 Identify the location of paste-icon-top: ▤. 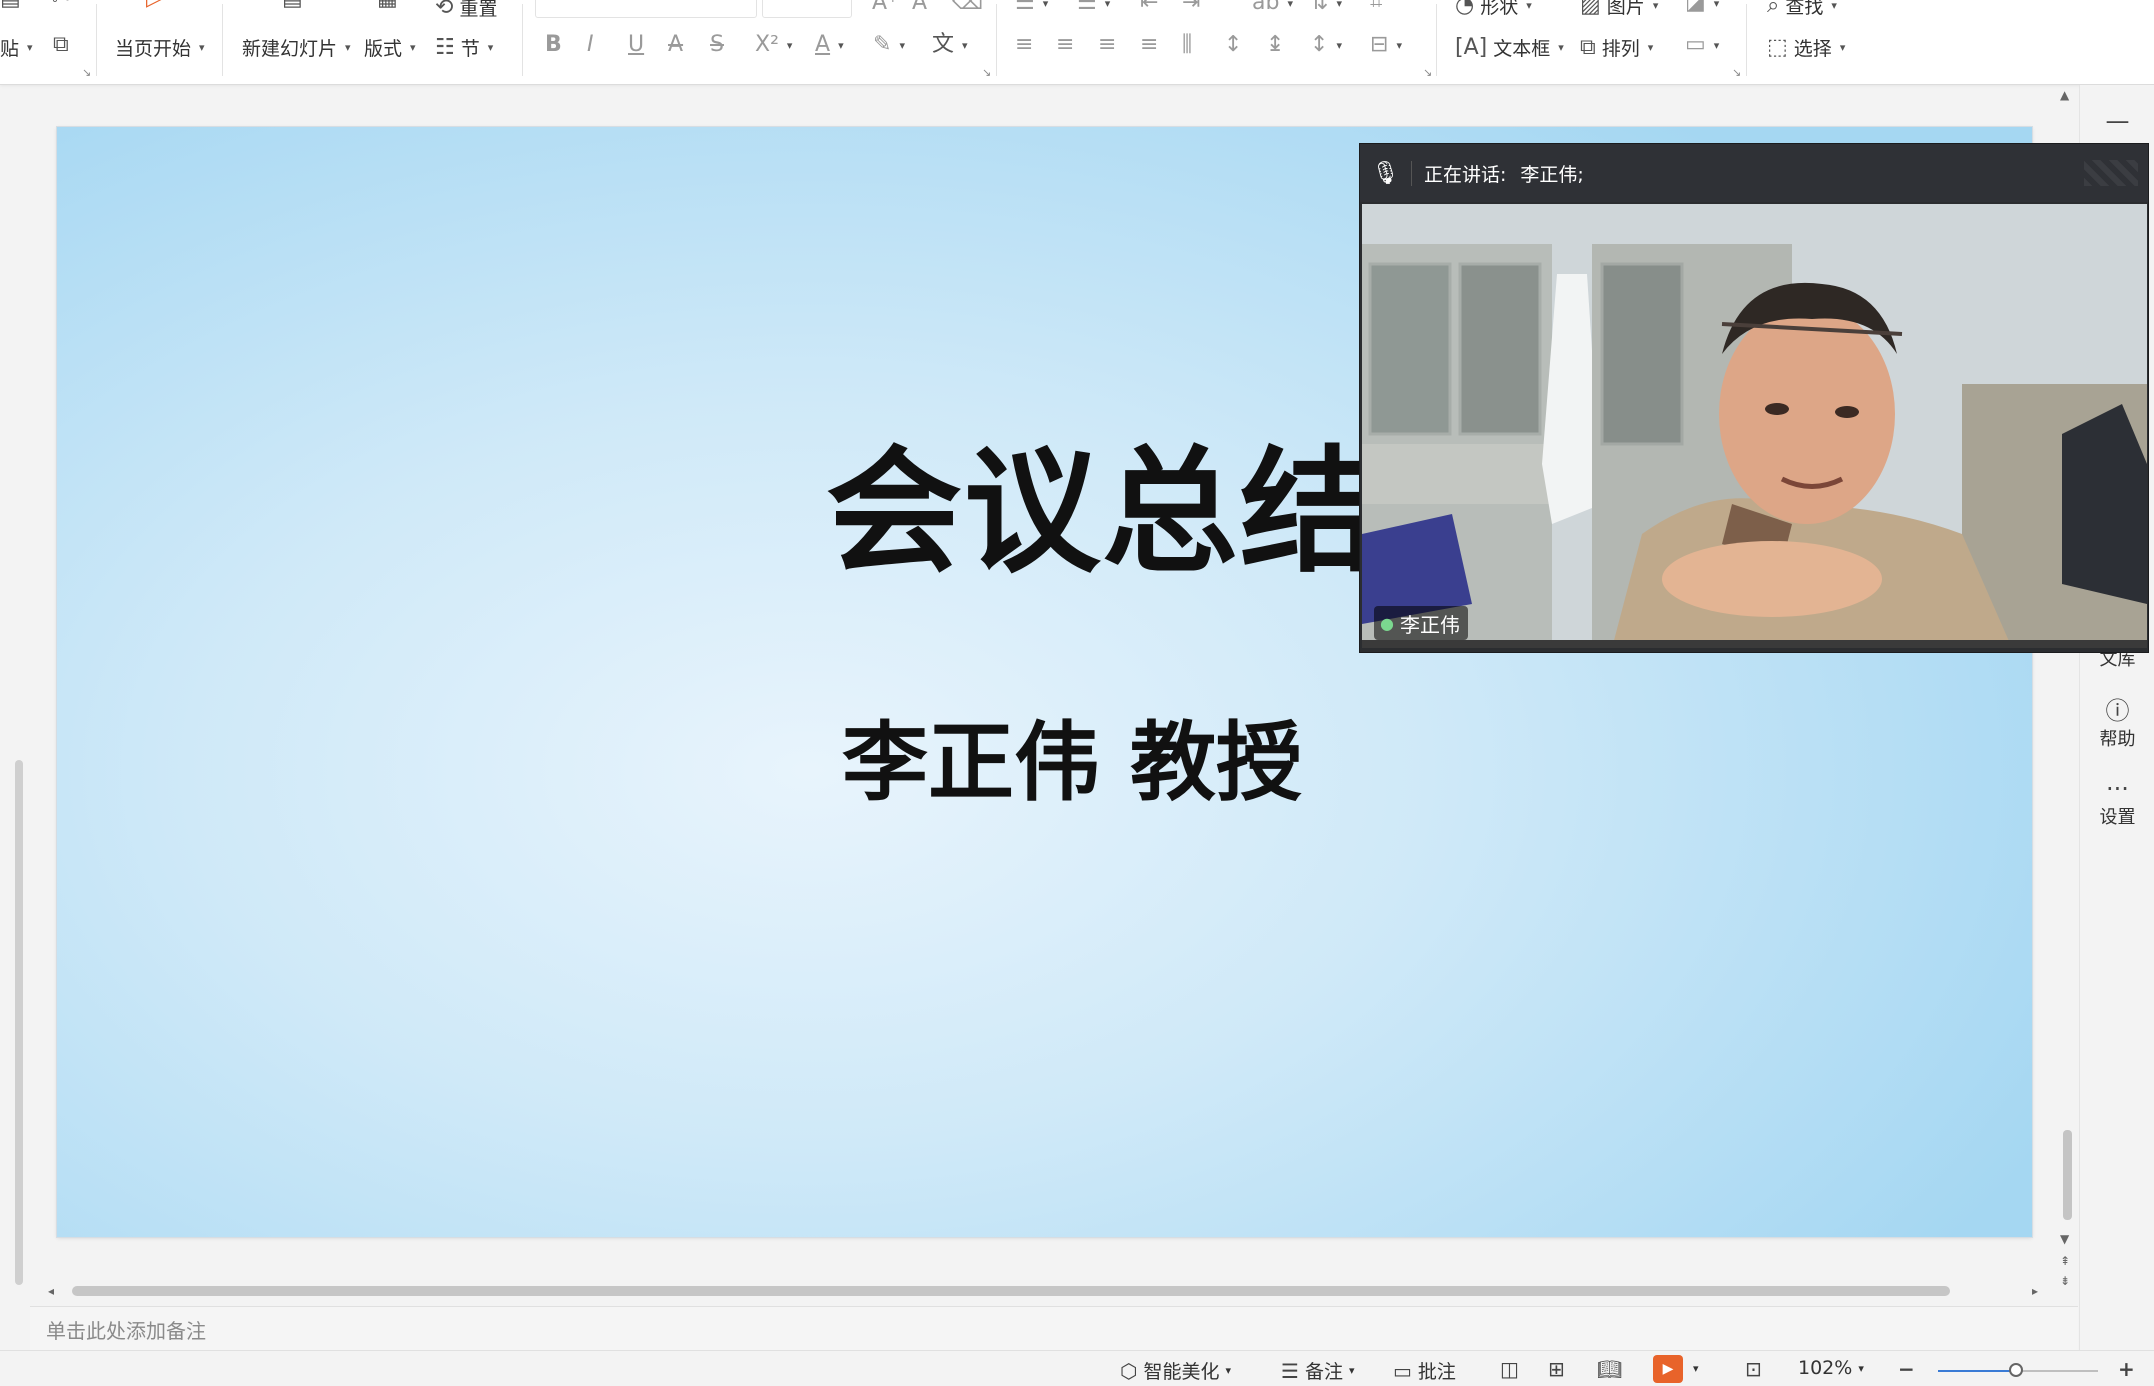
(10, 5).